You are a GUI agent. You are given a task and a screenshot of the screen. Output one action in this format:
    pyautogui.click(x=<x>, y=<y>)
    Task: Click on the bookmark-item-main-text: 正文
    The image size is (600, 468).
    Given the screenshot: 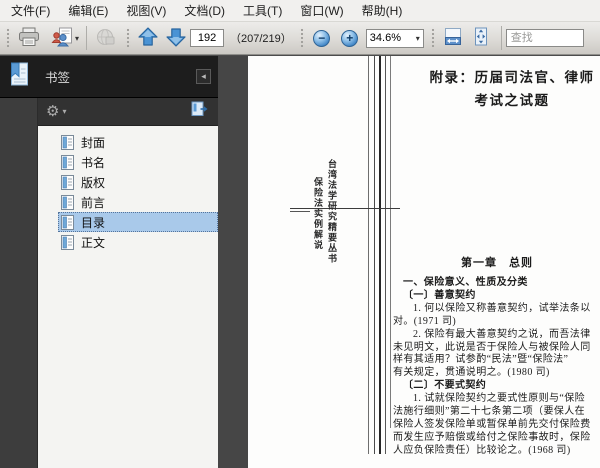 What is the action you would take?
    pyautogui.click(x=138, y=242)
    